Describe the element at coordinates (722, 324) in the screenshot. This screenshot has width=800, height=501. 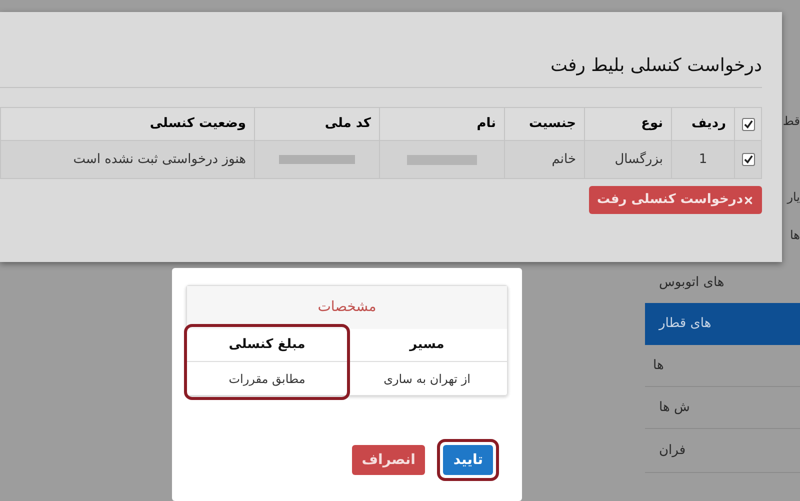
I see `sidebar-item: های قطار` at that location.